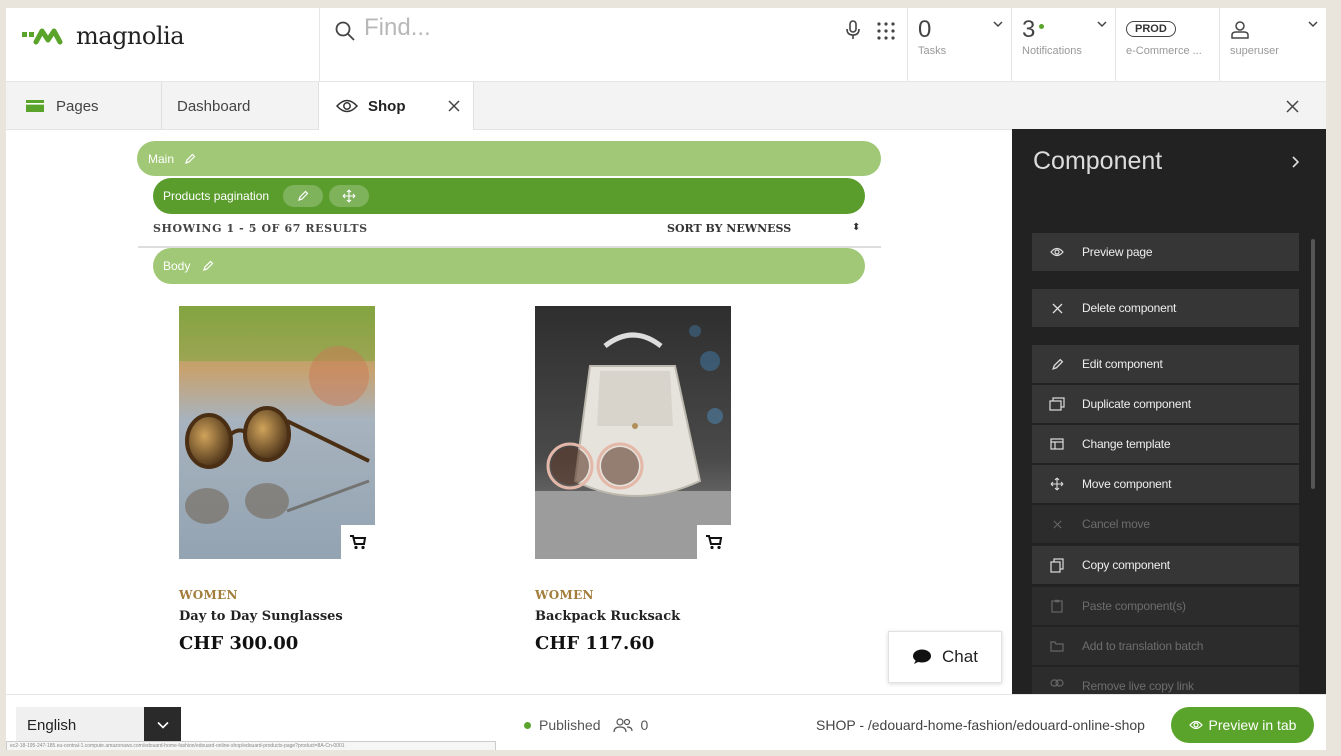 The width and height of the screenshot is (1341, 756). Describe the element at coordinates (509, 158) in the screenshot. I see `main-area-bar: Main` at that location.